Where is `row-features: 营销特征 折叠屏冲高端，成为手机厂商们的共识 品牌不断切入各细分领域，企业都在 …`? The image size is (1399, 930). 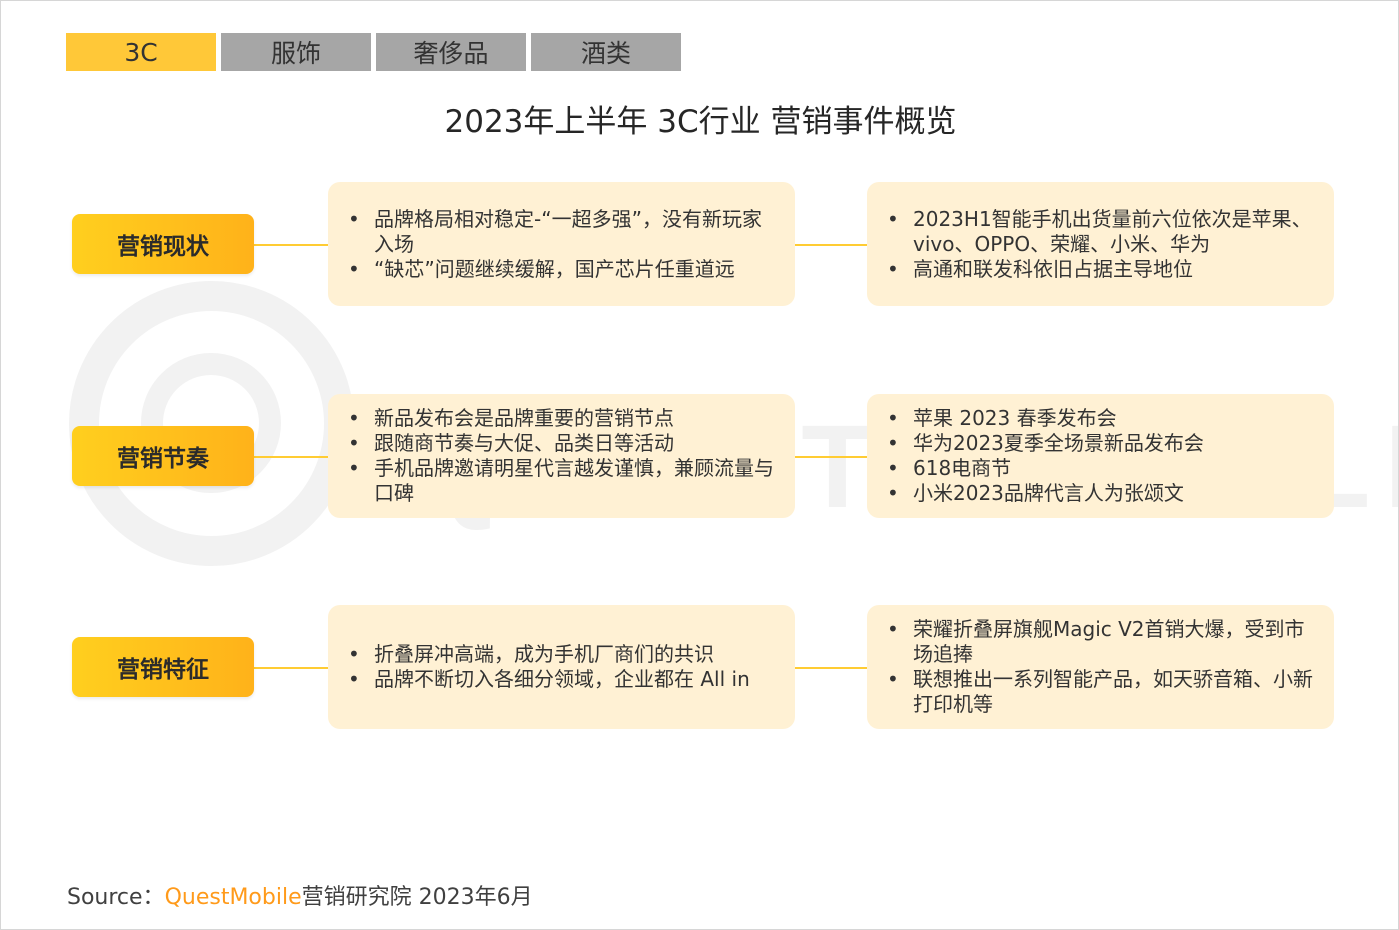
row-features: 营销特征 折叠屏冲高端，成为手机厂商们的共识 品牌不断切入各细分领域，企业都在 … is located at coordinates (699, 669).